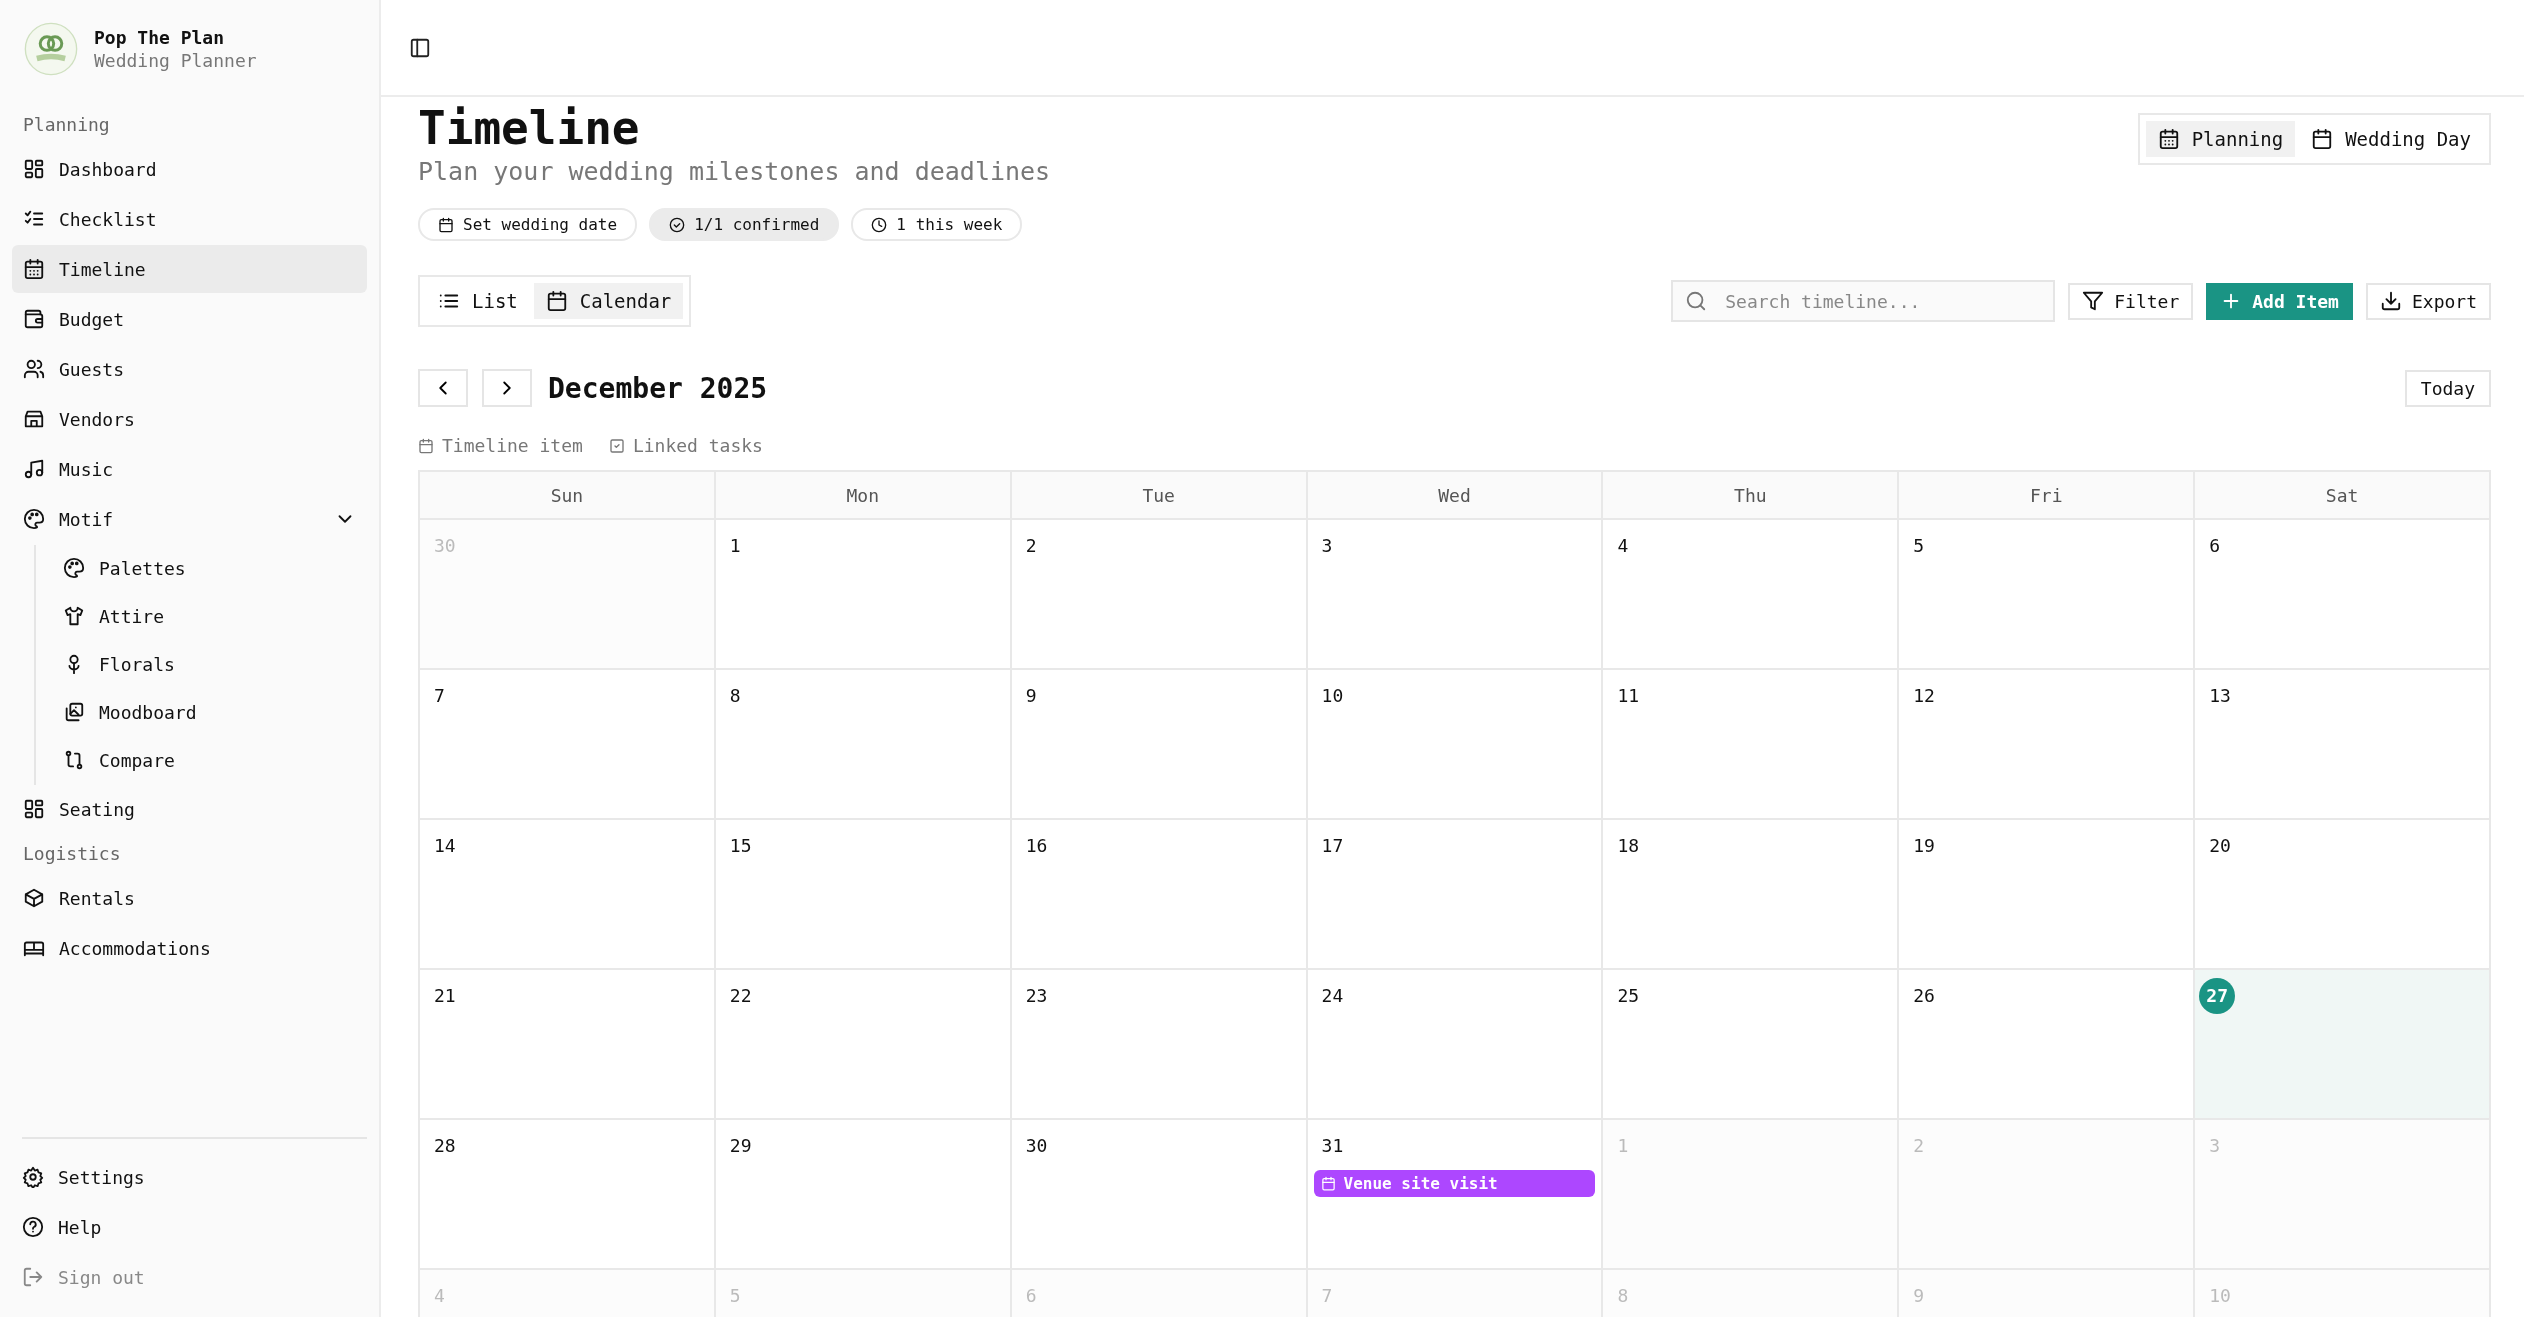  Describe the element at coordinates (33, 1277) in the screenshot. I see `sign-out-icon` at that location.